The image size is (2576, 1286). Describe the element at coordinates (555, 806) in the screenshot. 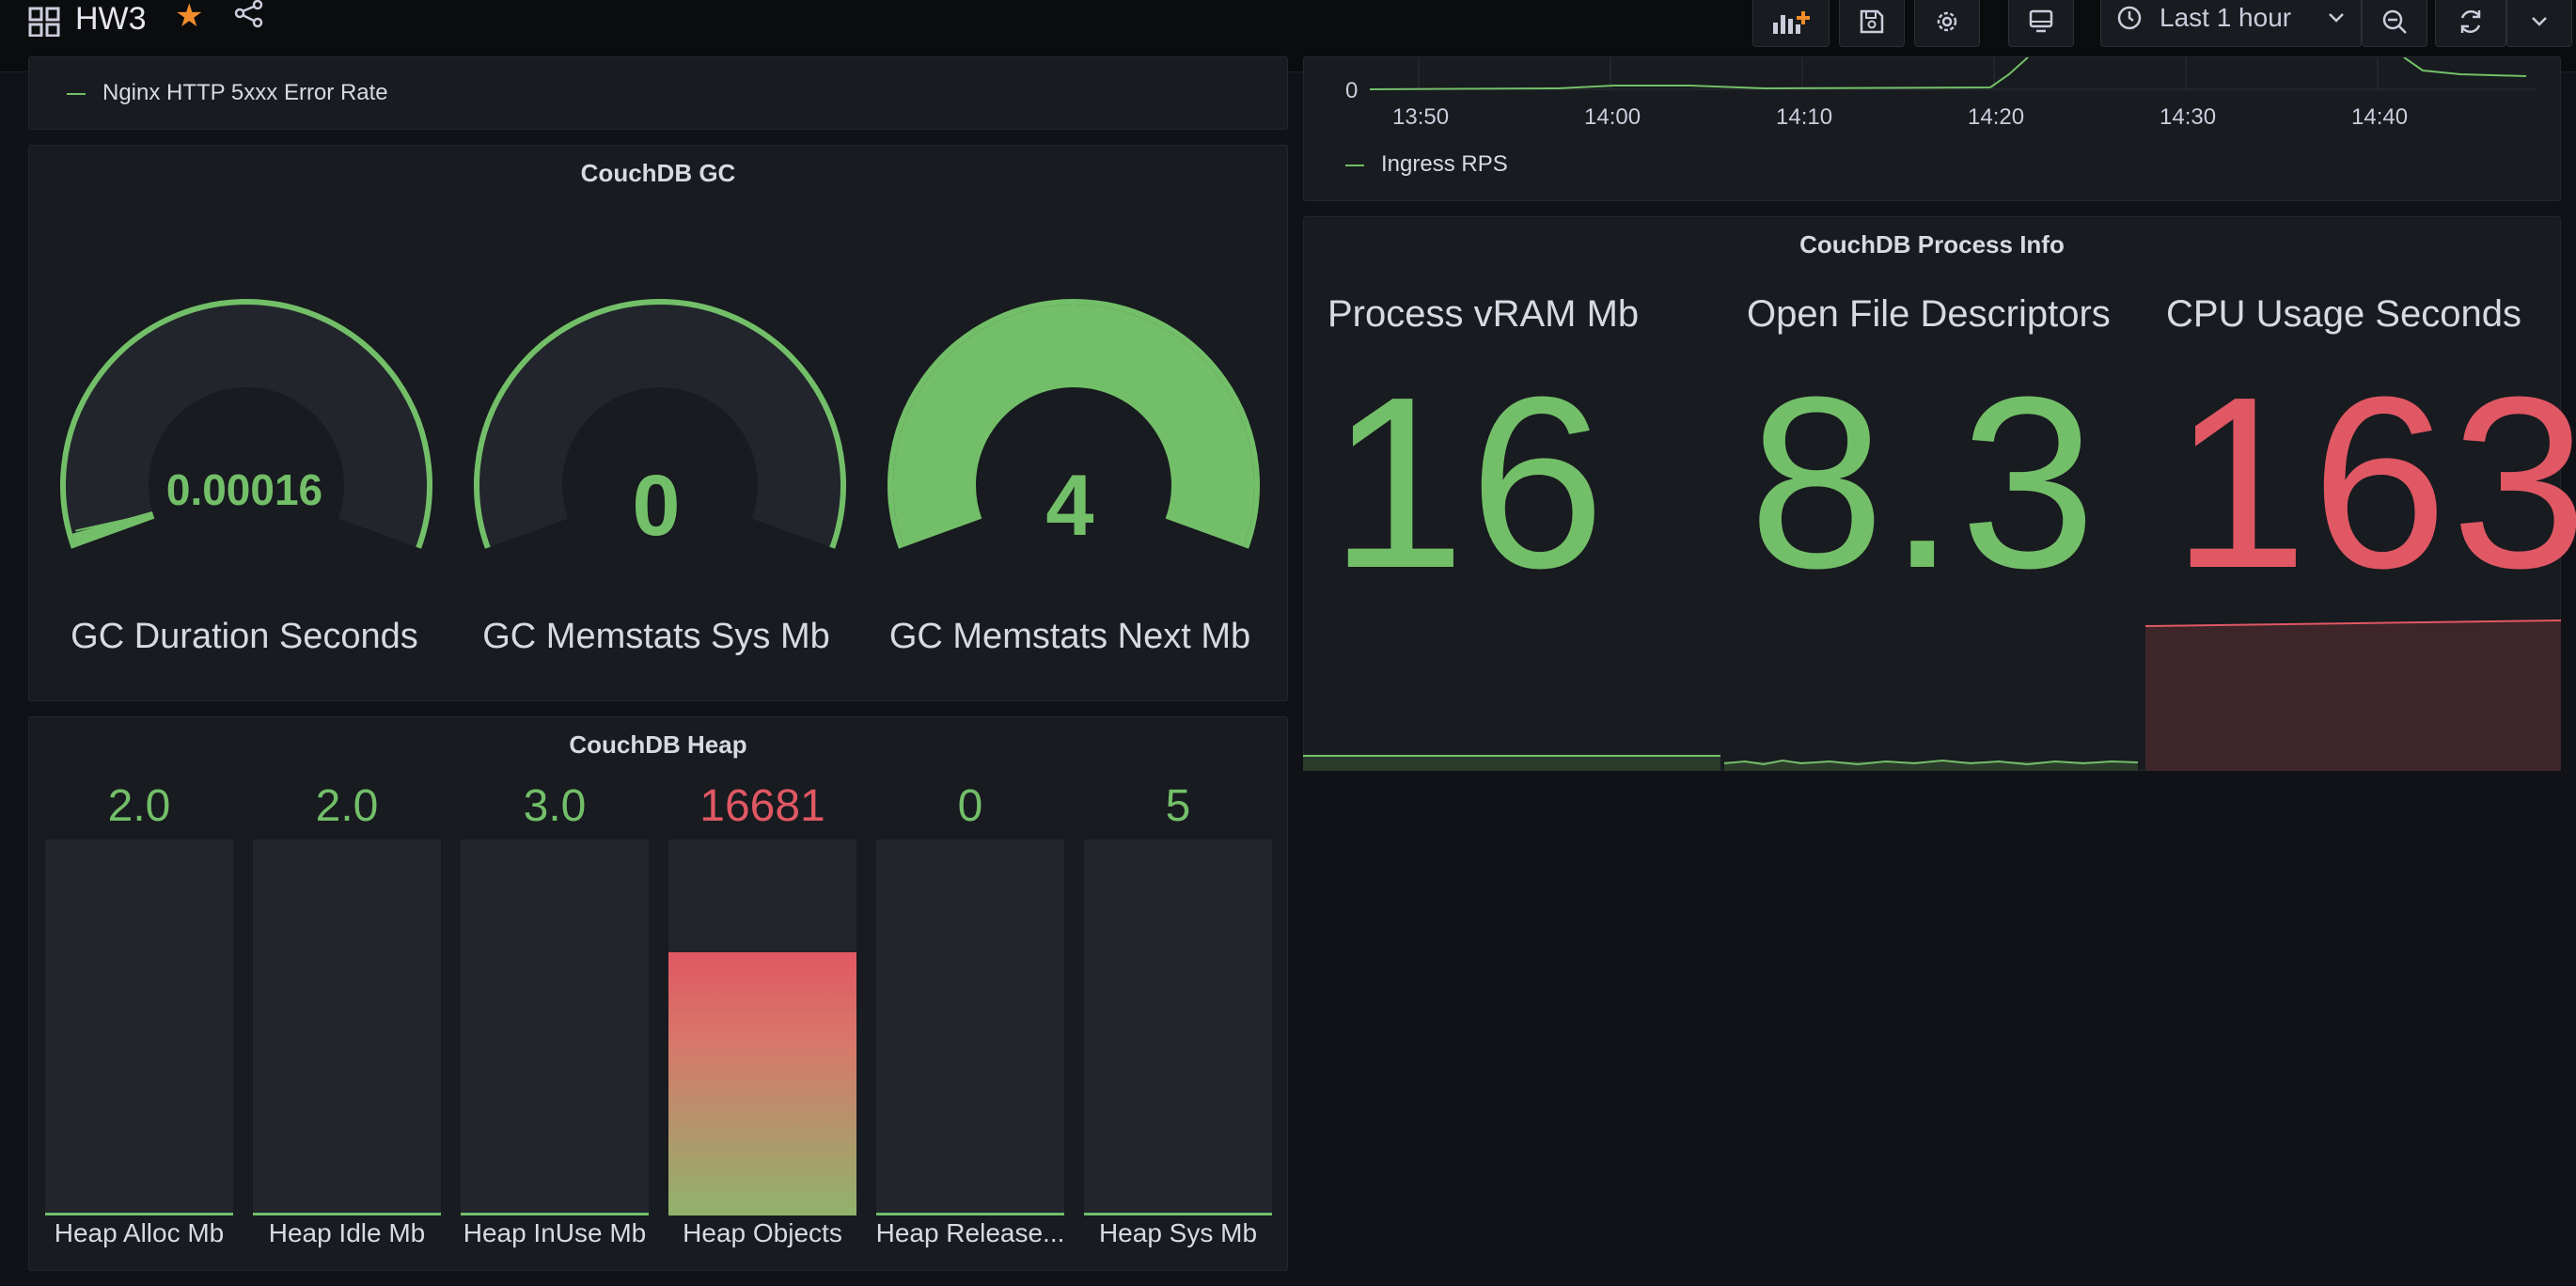

I see `bar-gauge-value: 3.0` at that location.